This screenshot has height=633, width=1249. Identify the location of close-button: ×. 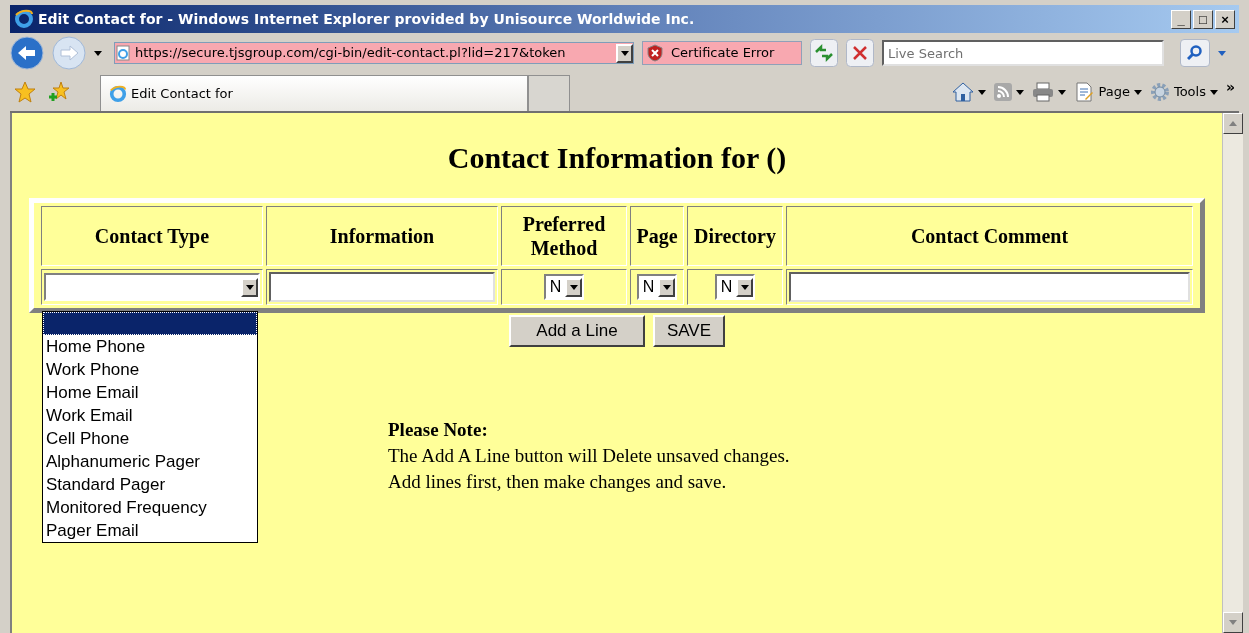
(1225, 19).